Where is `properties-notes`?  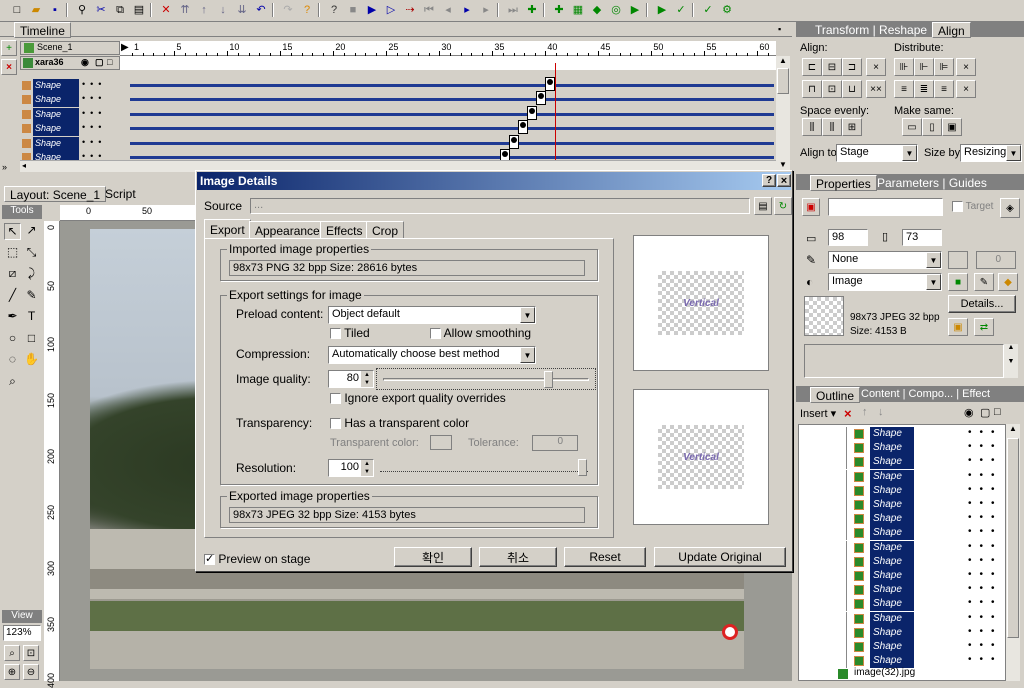 properties-notes is located at coordinates (904, 361).